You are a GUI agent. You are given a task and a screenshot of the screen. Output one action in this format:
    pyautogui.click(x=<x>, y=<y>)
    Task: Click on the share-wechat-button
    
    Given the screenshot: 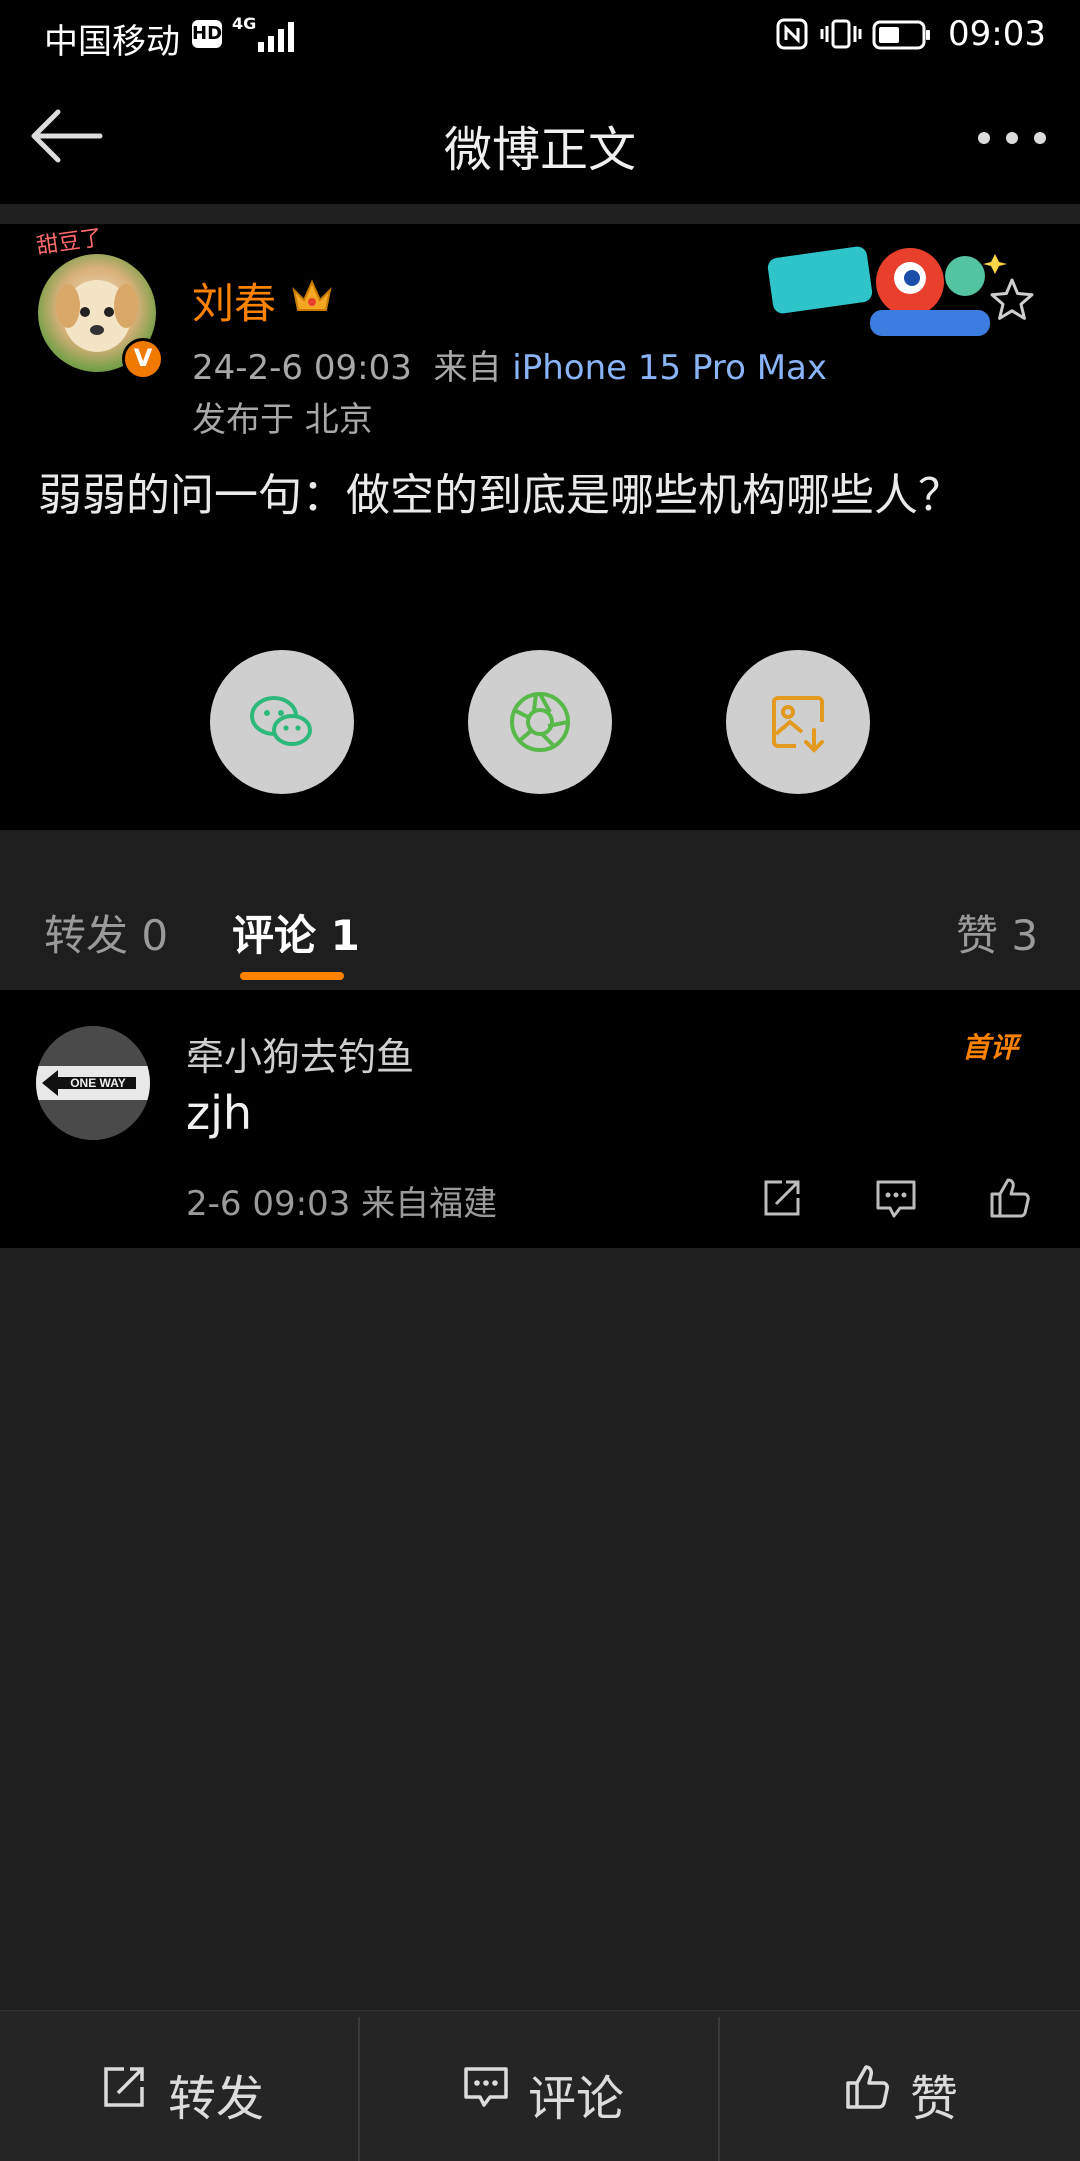 What is the action you would take?
    pyautogui.click(x=282, y=722)
    